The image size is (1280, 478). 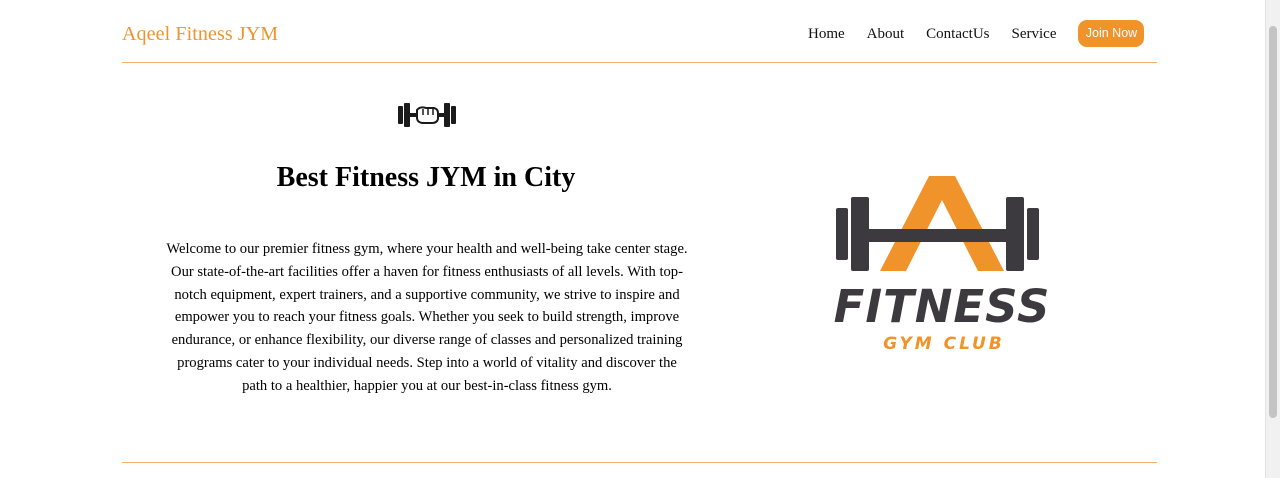 I want to click on footer-divider, so click(x=639, y=462).